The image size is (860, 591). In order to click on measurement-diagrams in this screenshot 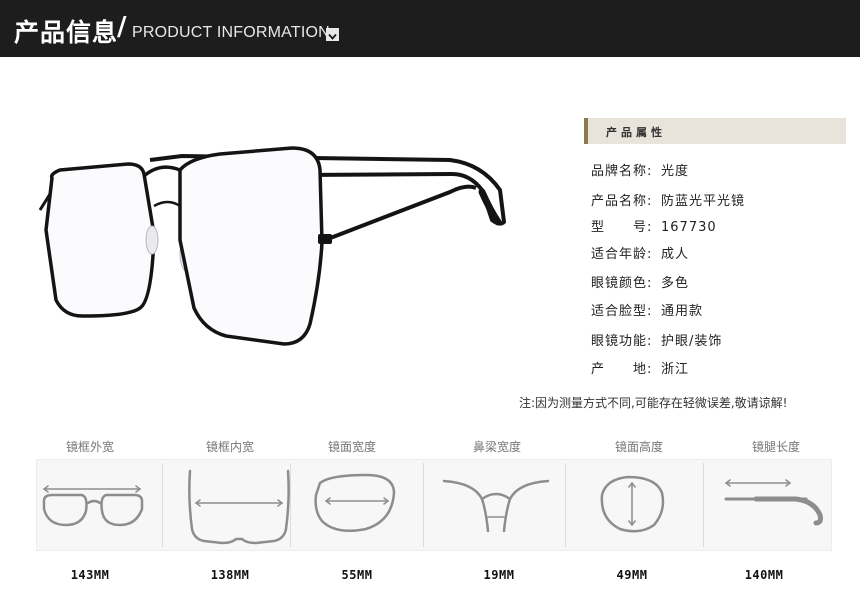, I will do `click(432, 507)`.